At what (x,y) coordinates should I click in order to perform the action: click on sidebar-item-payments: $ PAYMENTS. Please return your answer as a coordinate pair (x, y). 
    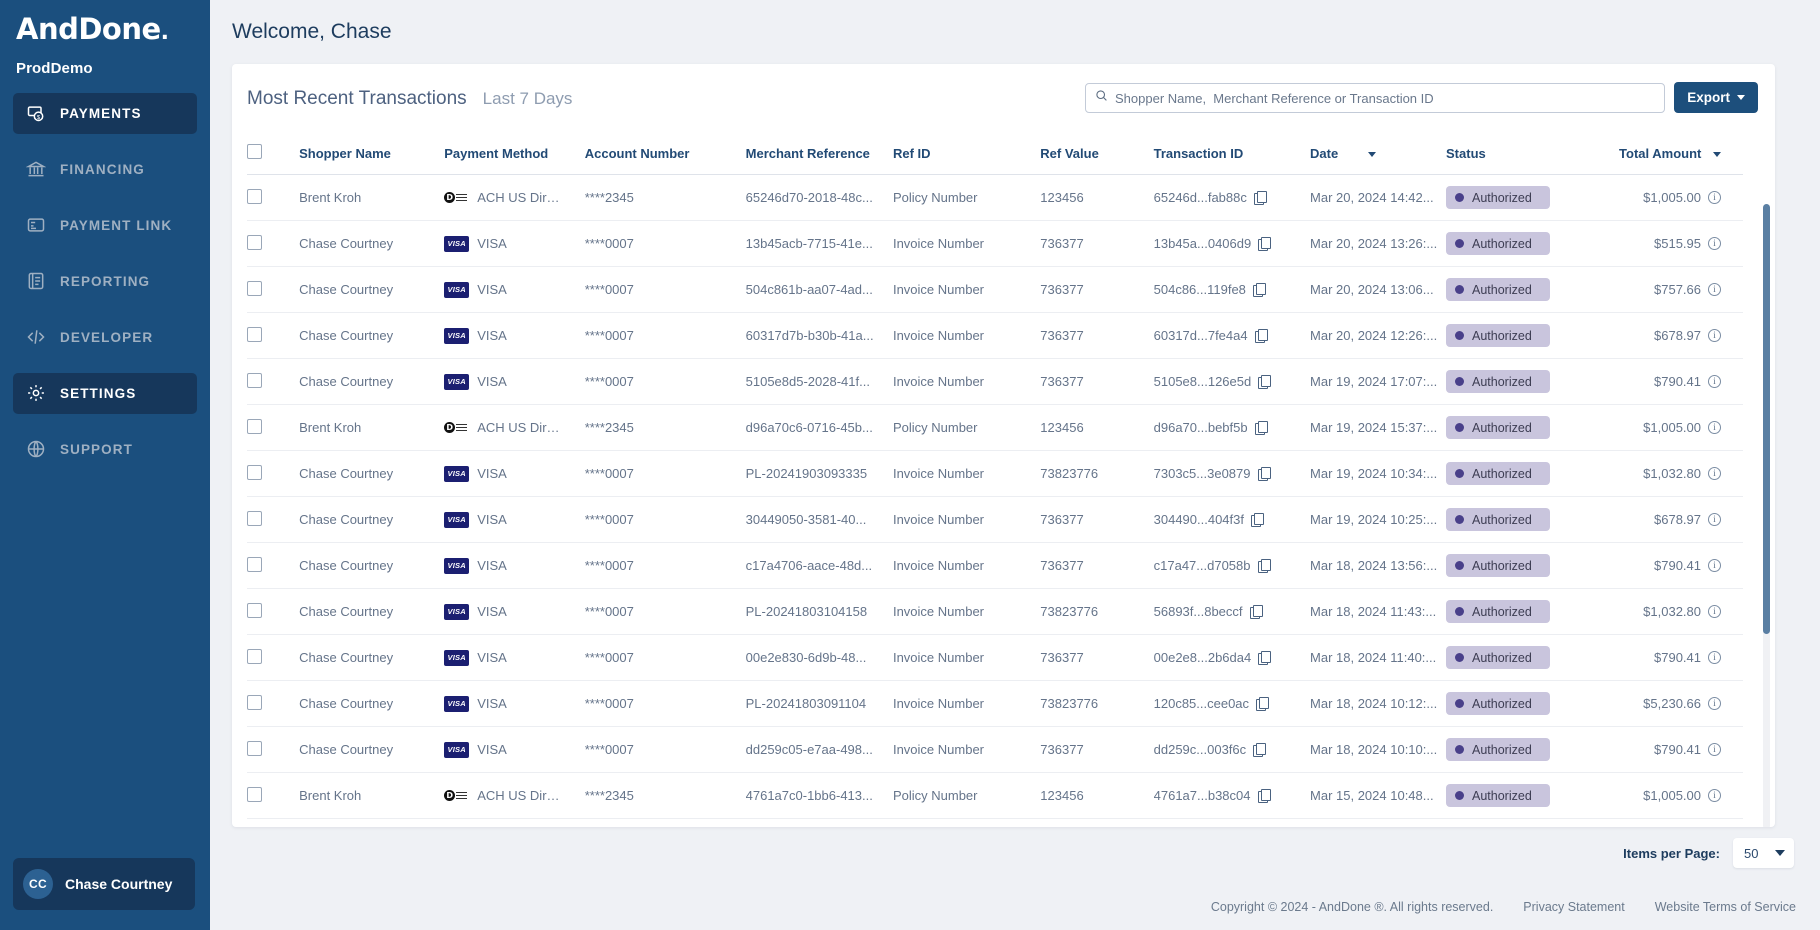
    Looking at the image, I should click on (105, 113).